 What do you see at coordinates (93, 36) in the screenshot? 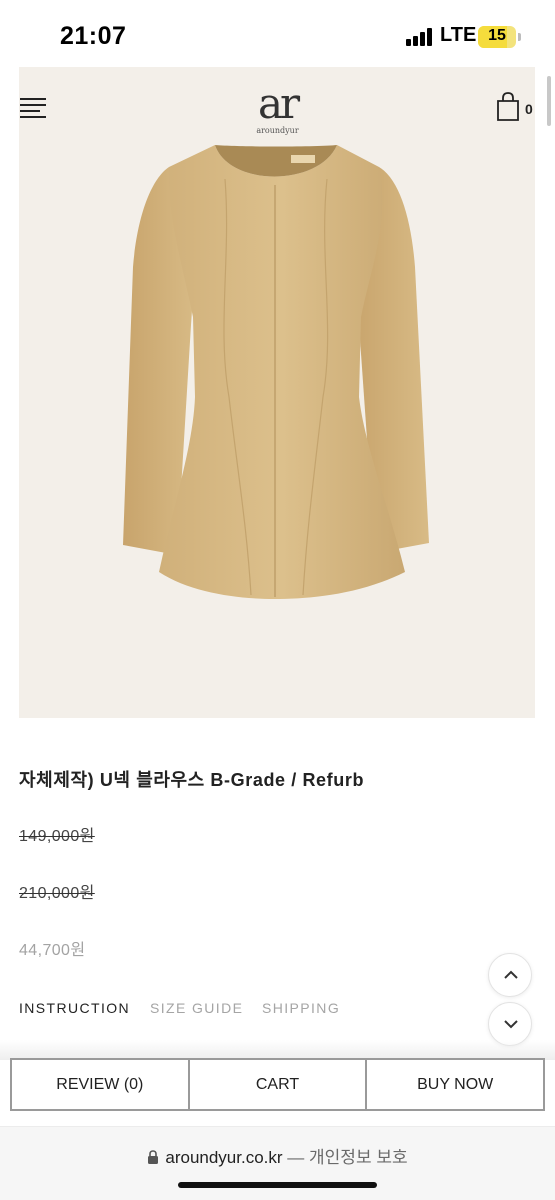
I see `status-time: 21:07` at bounding box center [93, 36].